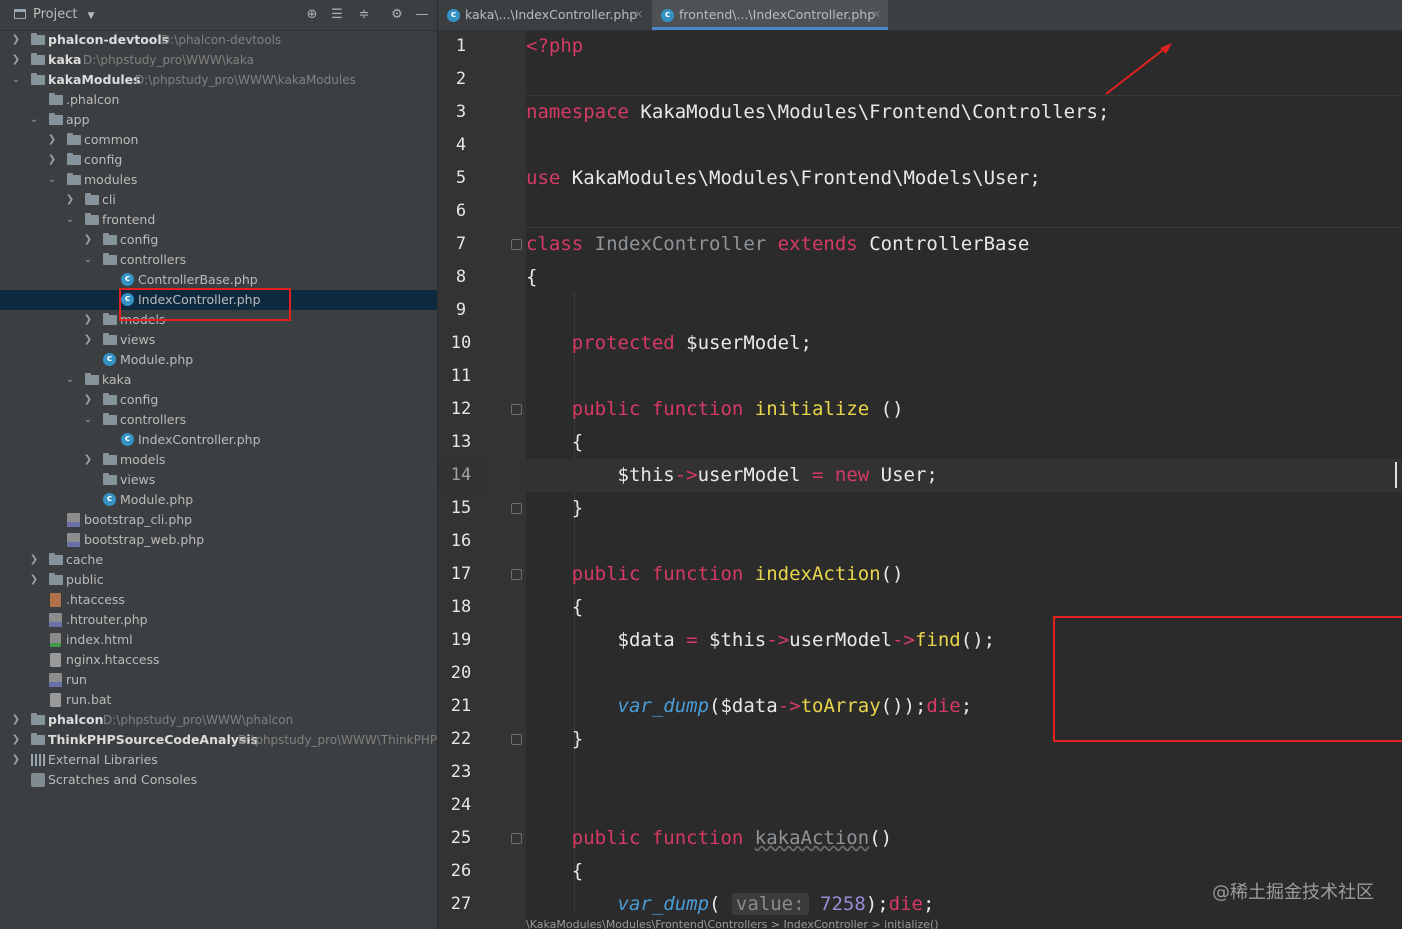 The image size is (1402, 929). I want to click on tree-item-run: run, so click(218, 680).